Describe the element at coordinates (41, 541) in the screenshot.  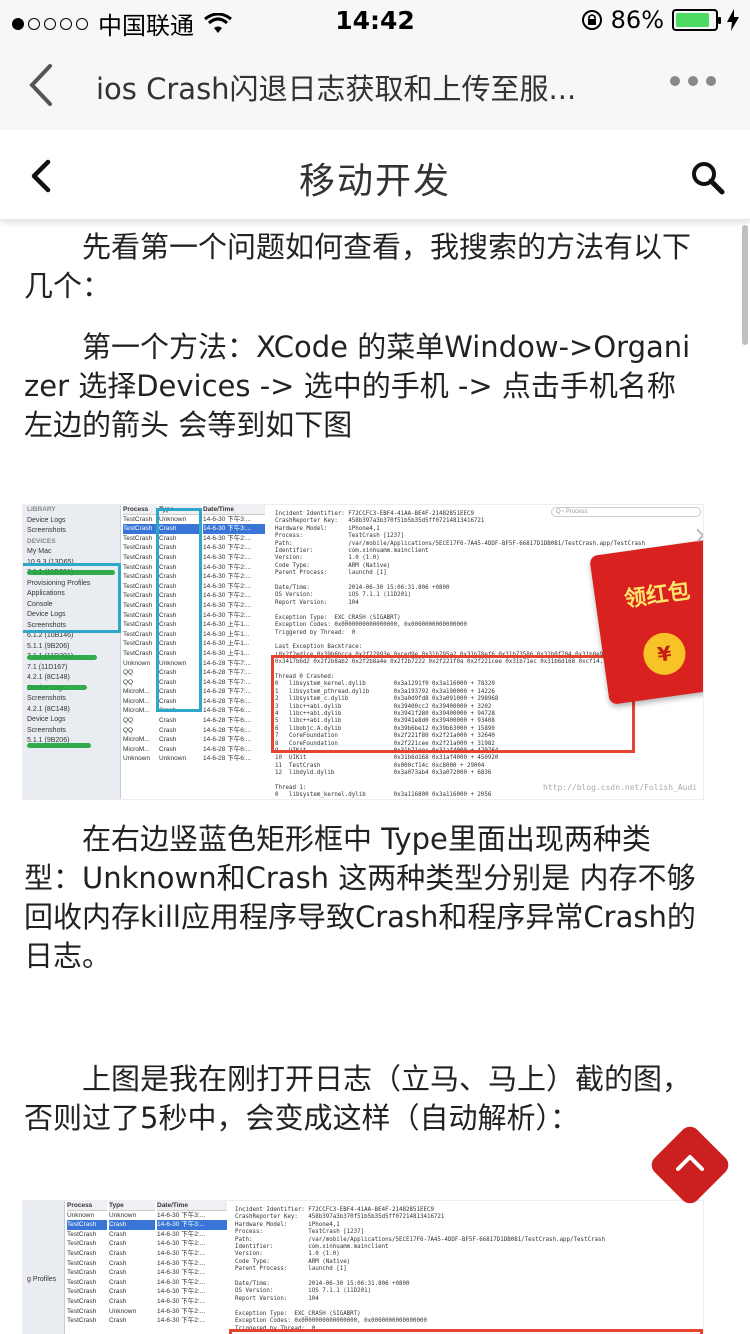
I see `sidebar-item-cell: DEVICES` at that location.